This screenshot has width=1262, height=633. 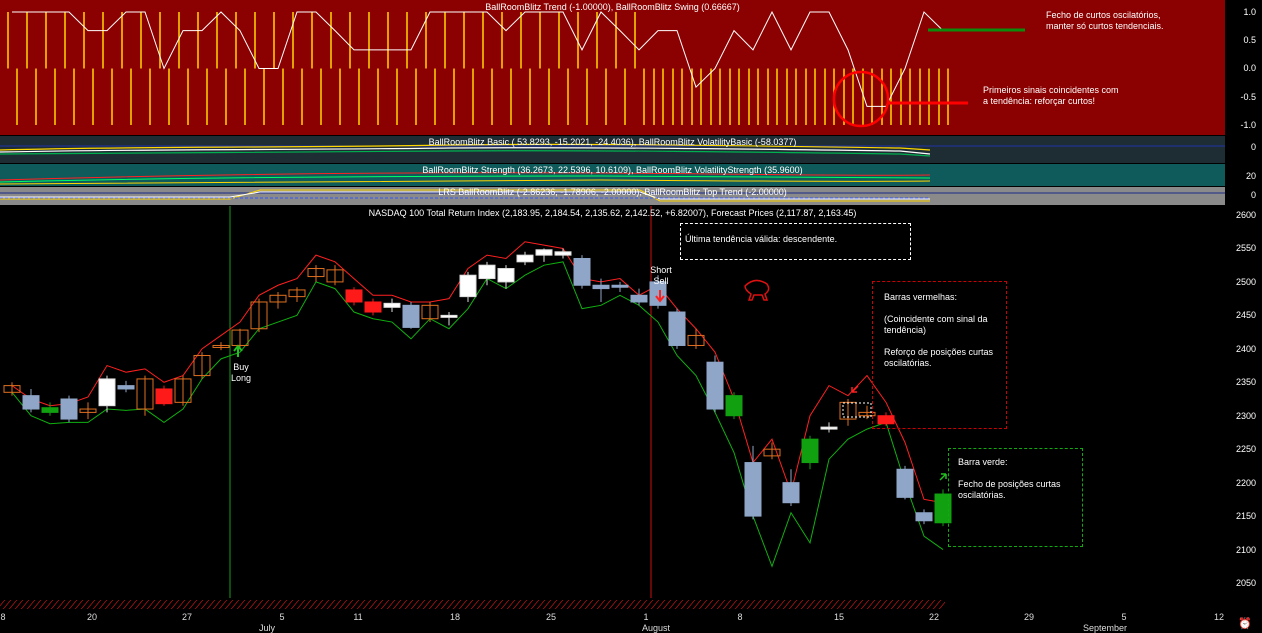 What do you see at coordinates (1248, 97) in the screenshot?
I see `trend-tick: -0.5` at bounding box center [1248, 97].